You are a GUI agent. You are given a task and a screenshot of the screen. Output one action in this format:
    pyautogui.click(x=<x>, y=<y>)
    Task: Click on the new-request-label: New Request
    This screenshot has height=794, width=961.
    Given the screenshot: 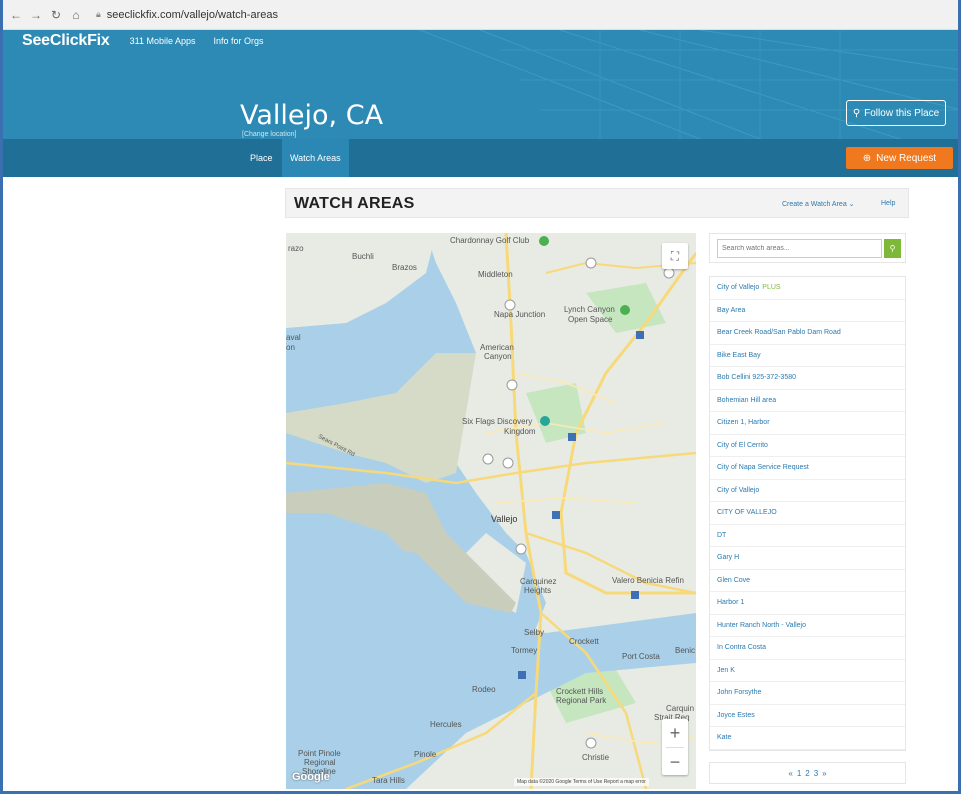 What is the action you would take?
    pyautogui.click(x=906, y=158)
    